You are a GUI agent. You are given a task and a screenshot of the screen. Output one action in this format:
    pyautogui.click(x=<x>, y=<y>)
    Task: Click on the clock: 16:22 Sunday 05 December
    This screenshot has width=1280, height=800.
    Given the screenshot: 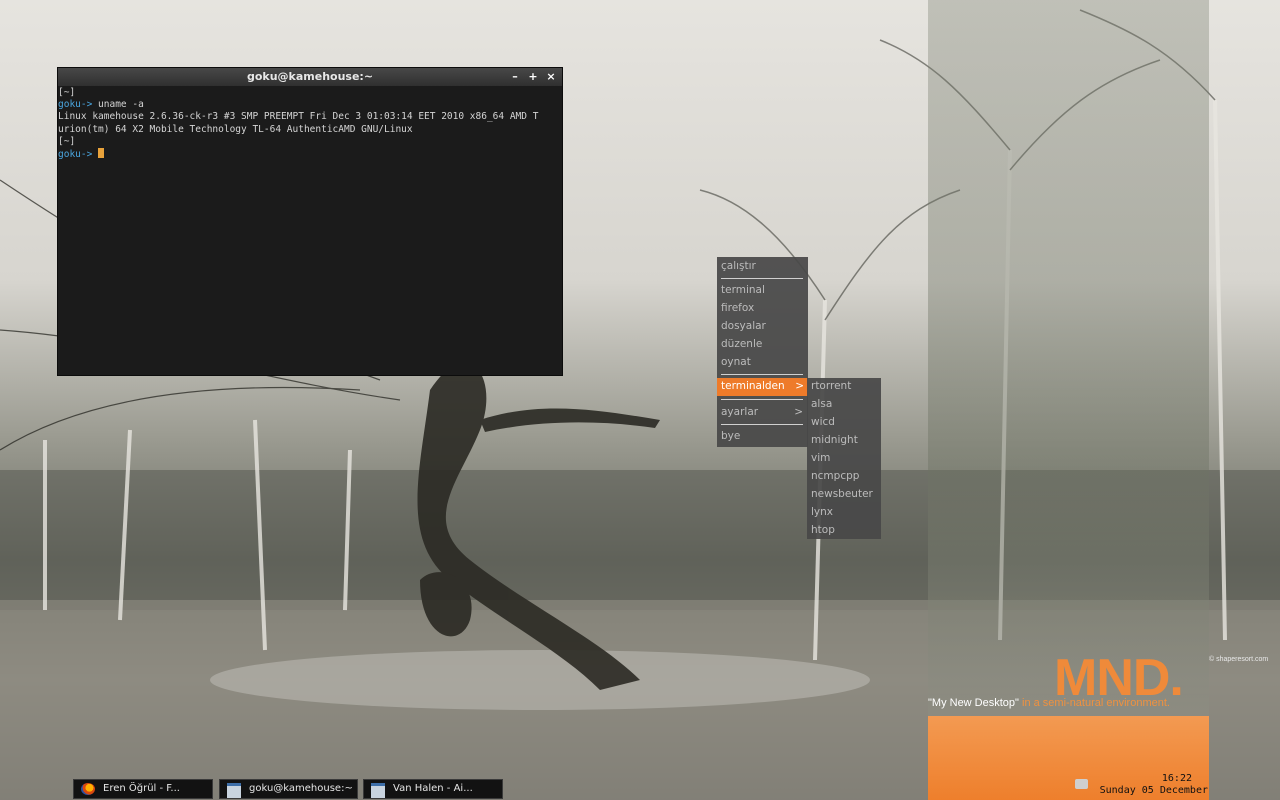 What is the action you would take?
    pyautogui.click(x=1153, y=785)
    